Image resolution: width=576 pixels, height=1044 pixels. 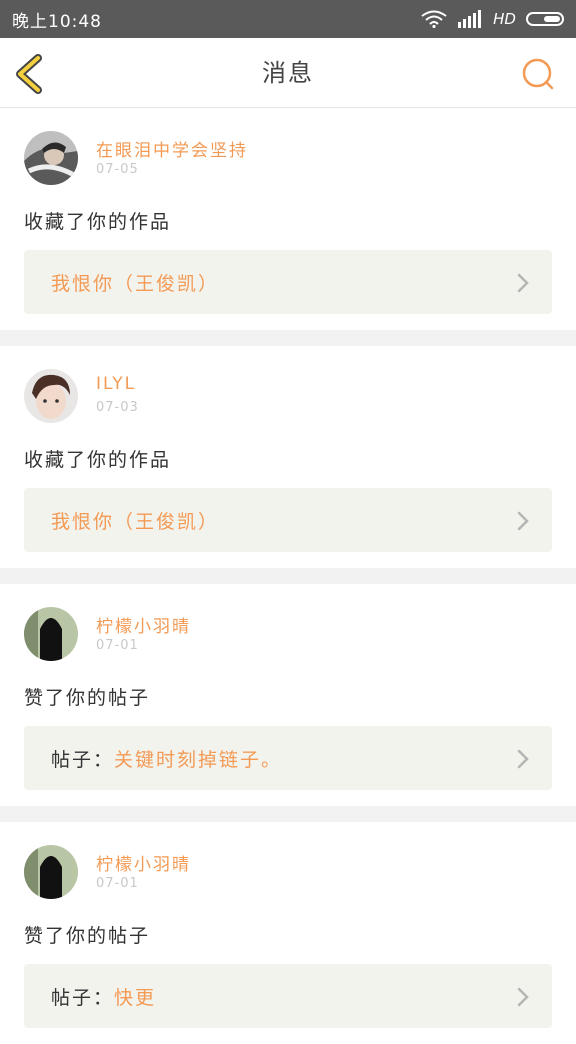 What do you see at coordinates (434, 19) in the screenshot?
I see `wifi-icon` at bounding box center [434, 19].